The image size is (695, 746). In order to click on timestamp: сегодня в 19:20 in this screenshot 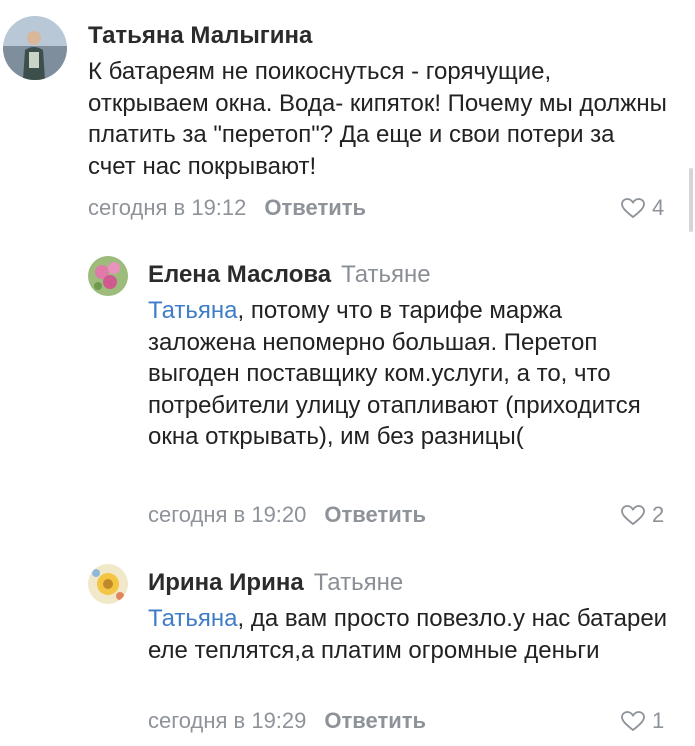, I will do `click(227, 514)`.